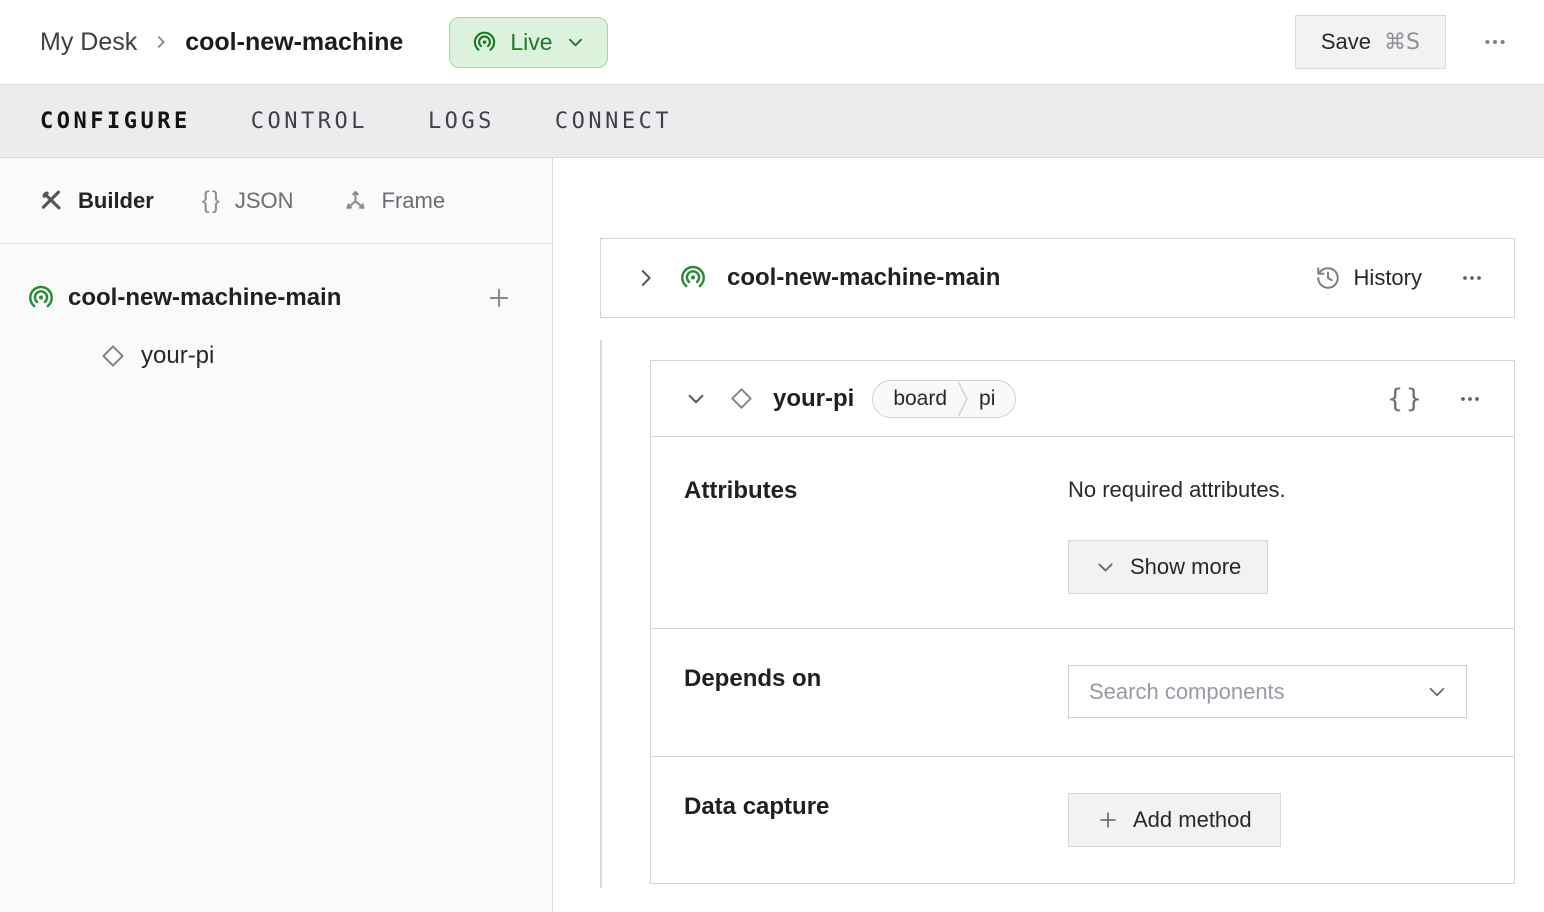 Image resolution: width=1544 pixels, height=912 pixels. Describe the element at coordinates (613, 121) in the screenshot. I see `tab-connect: CONNECT` at that location.